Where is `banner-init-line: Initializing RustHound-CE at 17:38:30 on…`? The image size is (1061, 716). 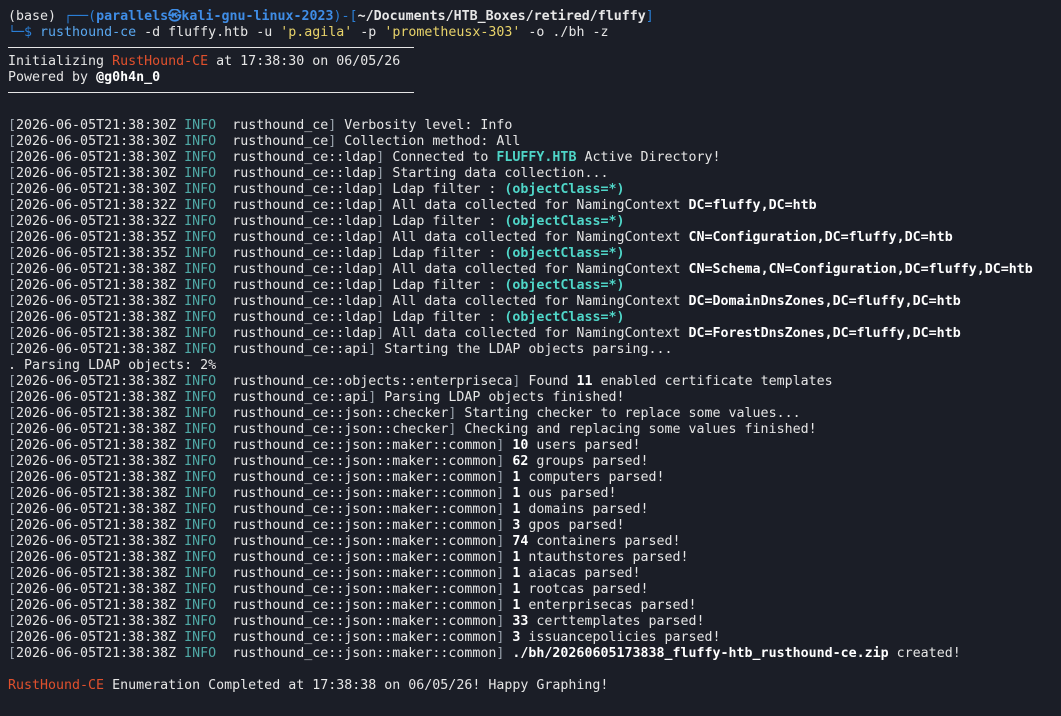
banner-init-line: Initializing RustHound-CE at 17:38:30 on… is located at coordinates (534, 62).